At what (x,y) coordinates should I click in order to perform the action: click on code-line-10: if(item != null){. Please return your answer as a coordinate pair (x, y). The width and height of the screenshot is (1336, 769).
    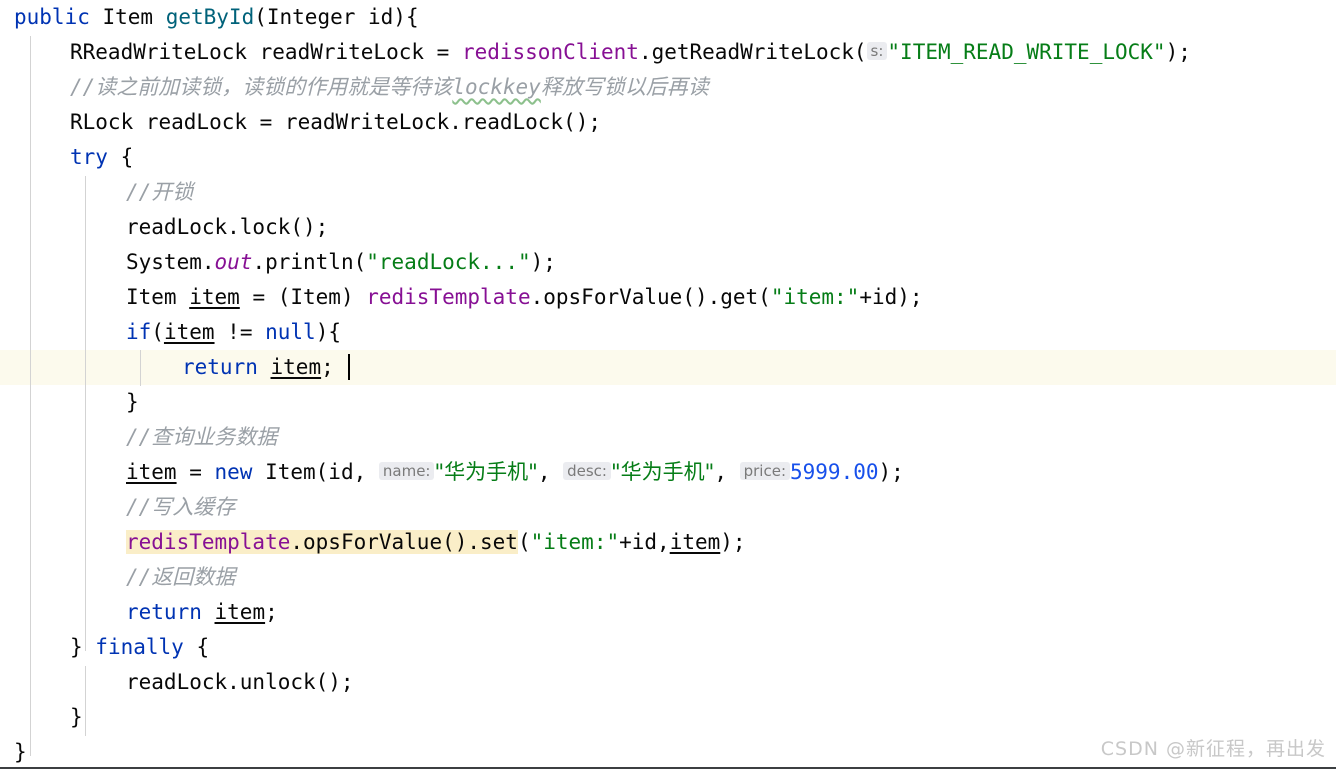
    Looking at the image, I should click on (668, 332).